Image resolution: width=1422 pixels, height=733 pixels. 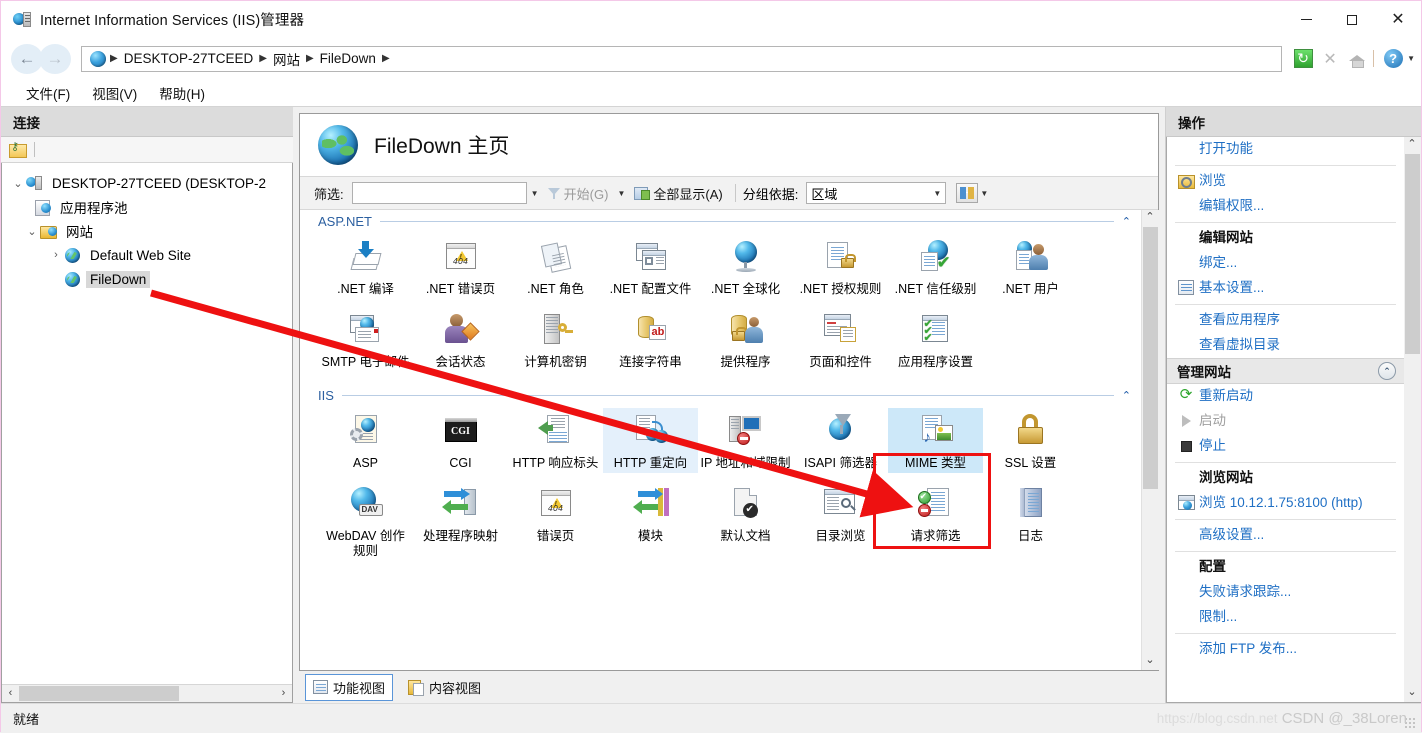 I want to click on breadcrumb-item-server: DESKTOP-27TCEED, so click(x=189, y=58).